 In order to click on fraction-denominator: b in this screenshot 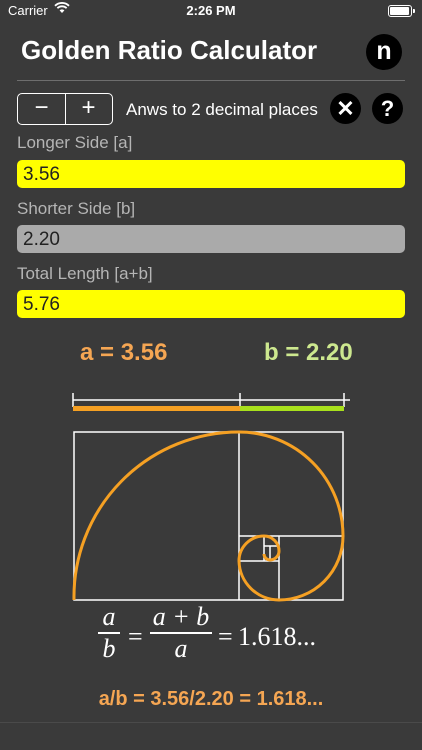, I will do `click(109, 648)`.